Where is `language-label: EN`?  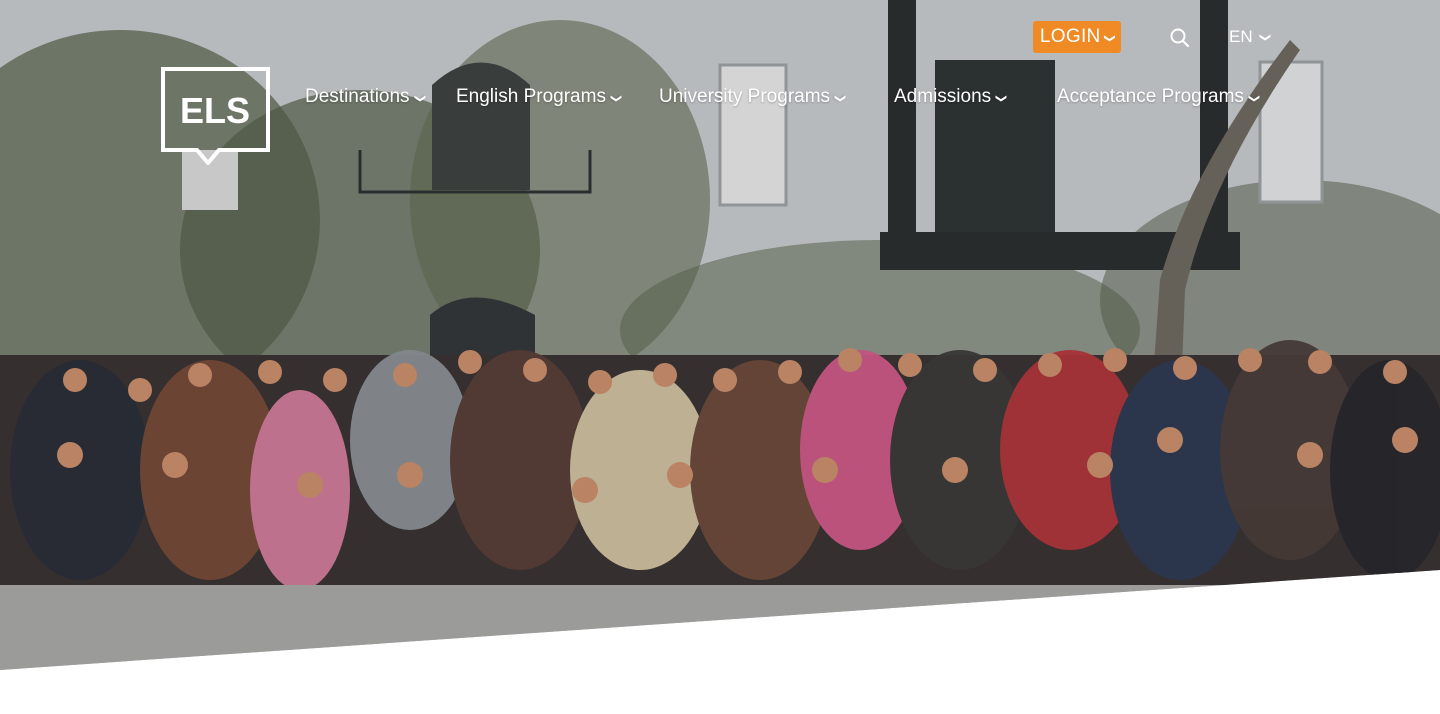
language-label: EN is located at coordinates (1241, 36).